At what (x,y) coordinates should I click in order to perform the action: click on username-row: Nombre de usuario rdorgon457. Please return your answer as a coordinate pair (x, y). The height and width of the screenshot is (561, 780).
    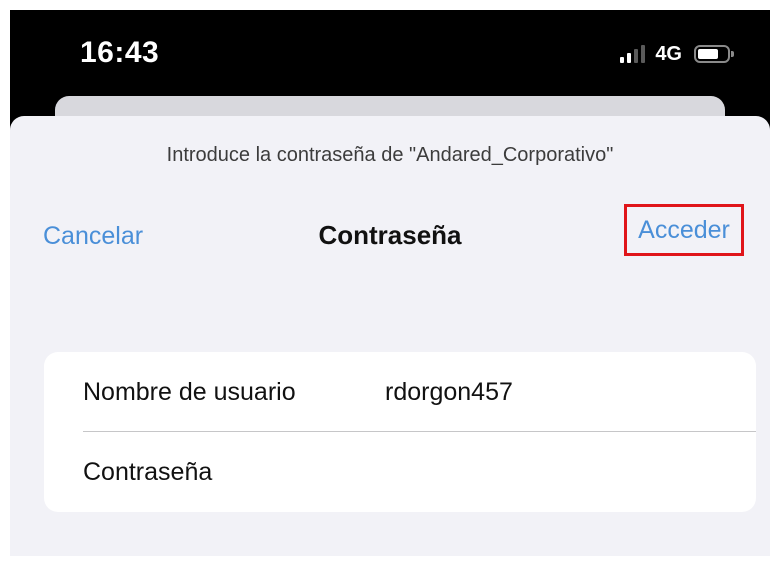
    Looking at the image, I should click on (400, 392).